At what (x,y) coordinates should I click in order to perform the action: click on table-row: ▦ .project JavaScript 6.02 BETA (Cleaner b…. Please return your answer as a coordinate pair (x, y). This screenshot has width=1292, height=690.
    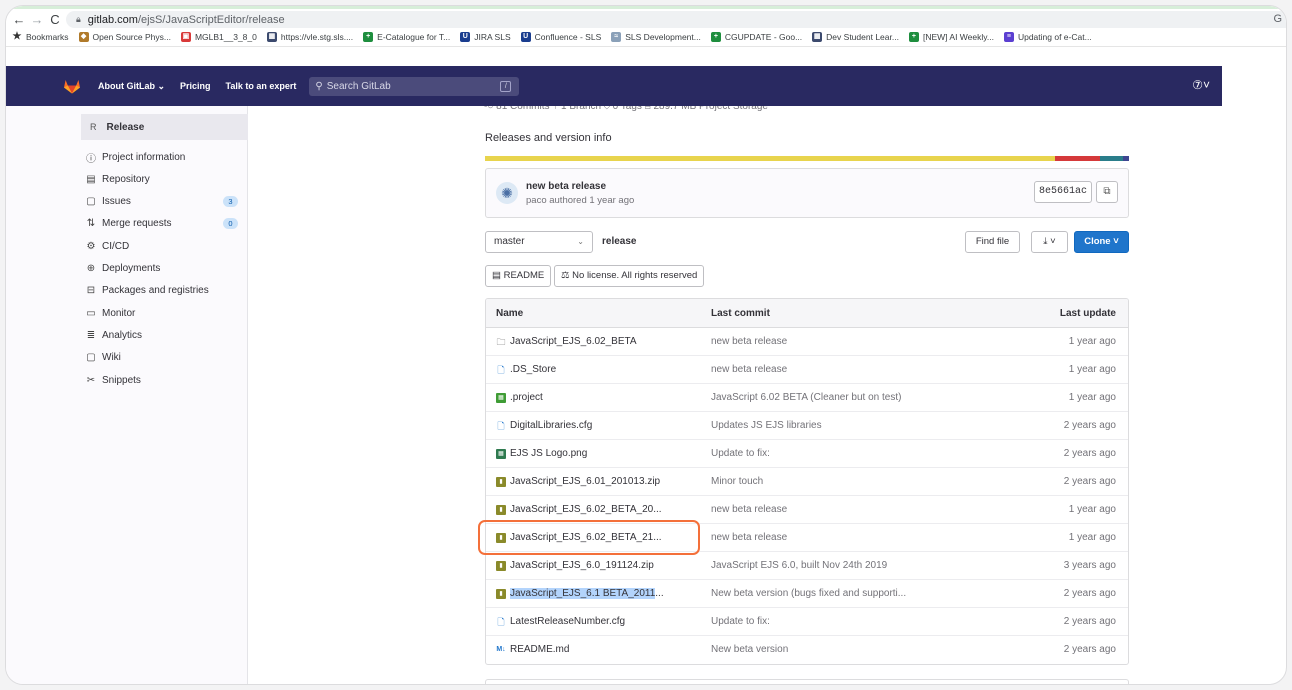
    Looking at the image, I should click on (807, 398).